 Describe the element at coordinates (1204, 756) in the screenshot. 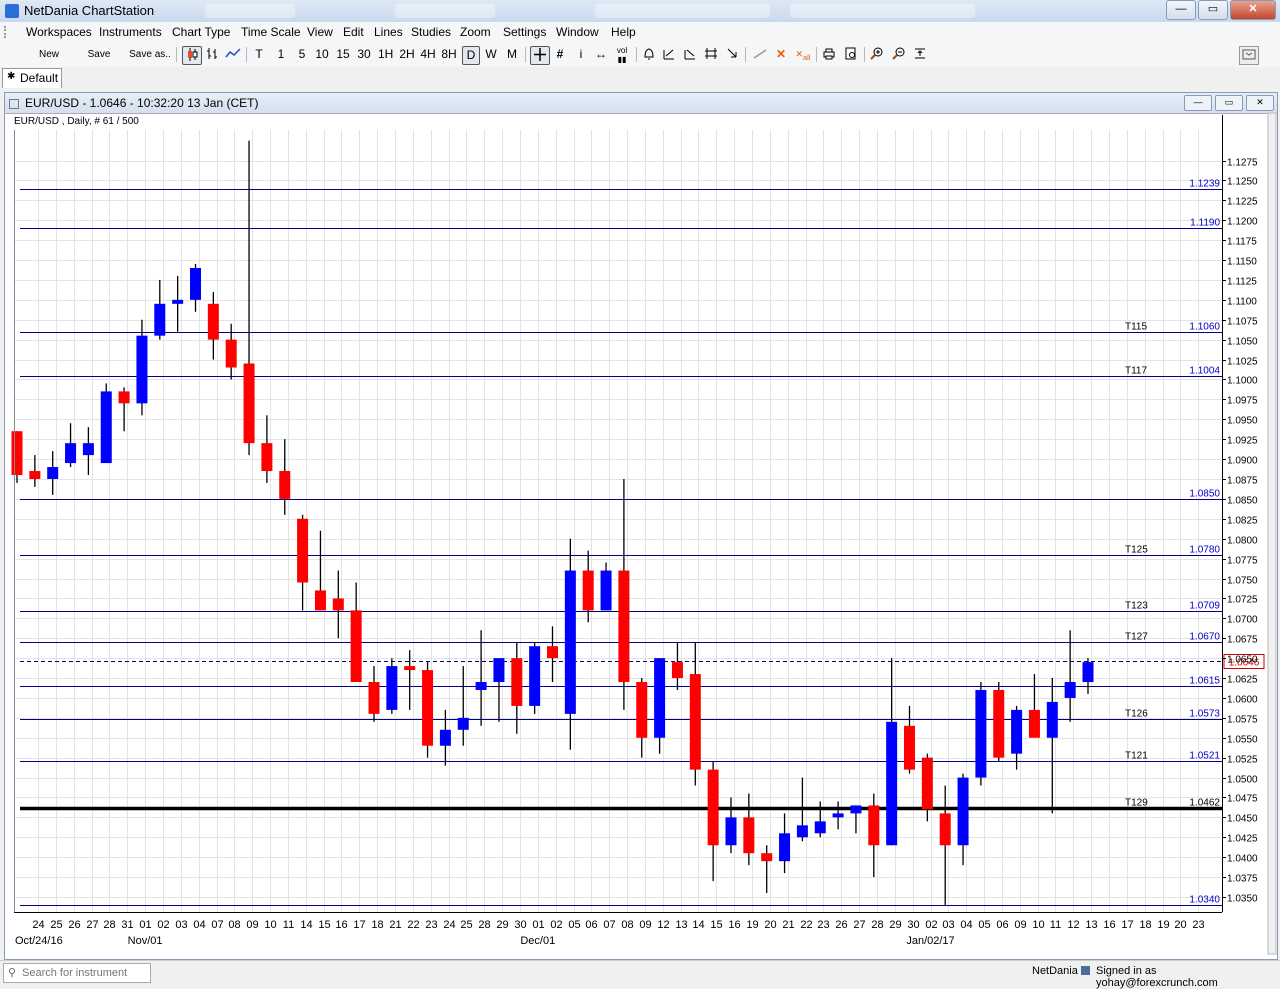

I see `level-label: 1.0521` at that location.